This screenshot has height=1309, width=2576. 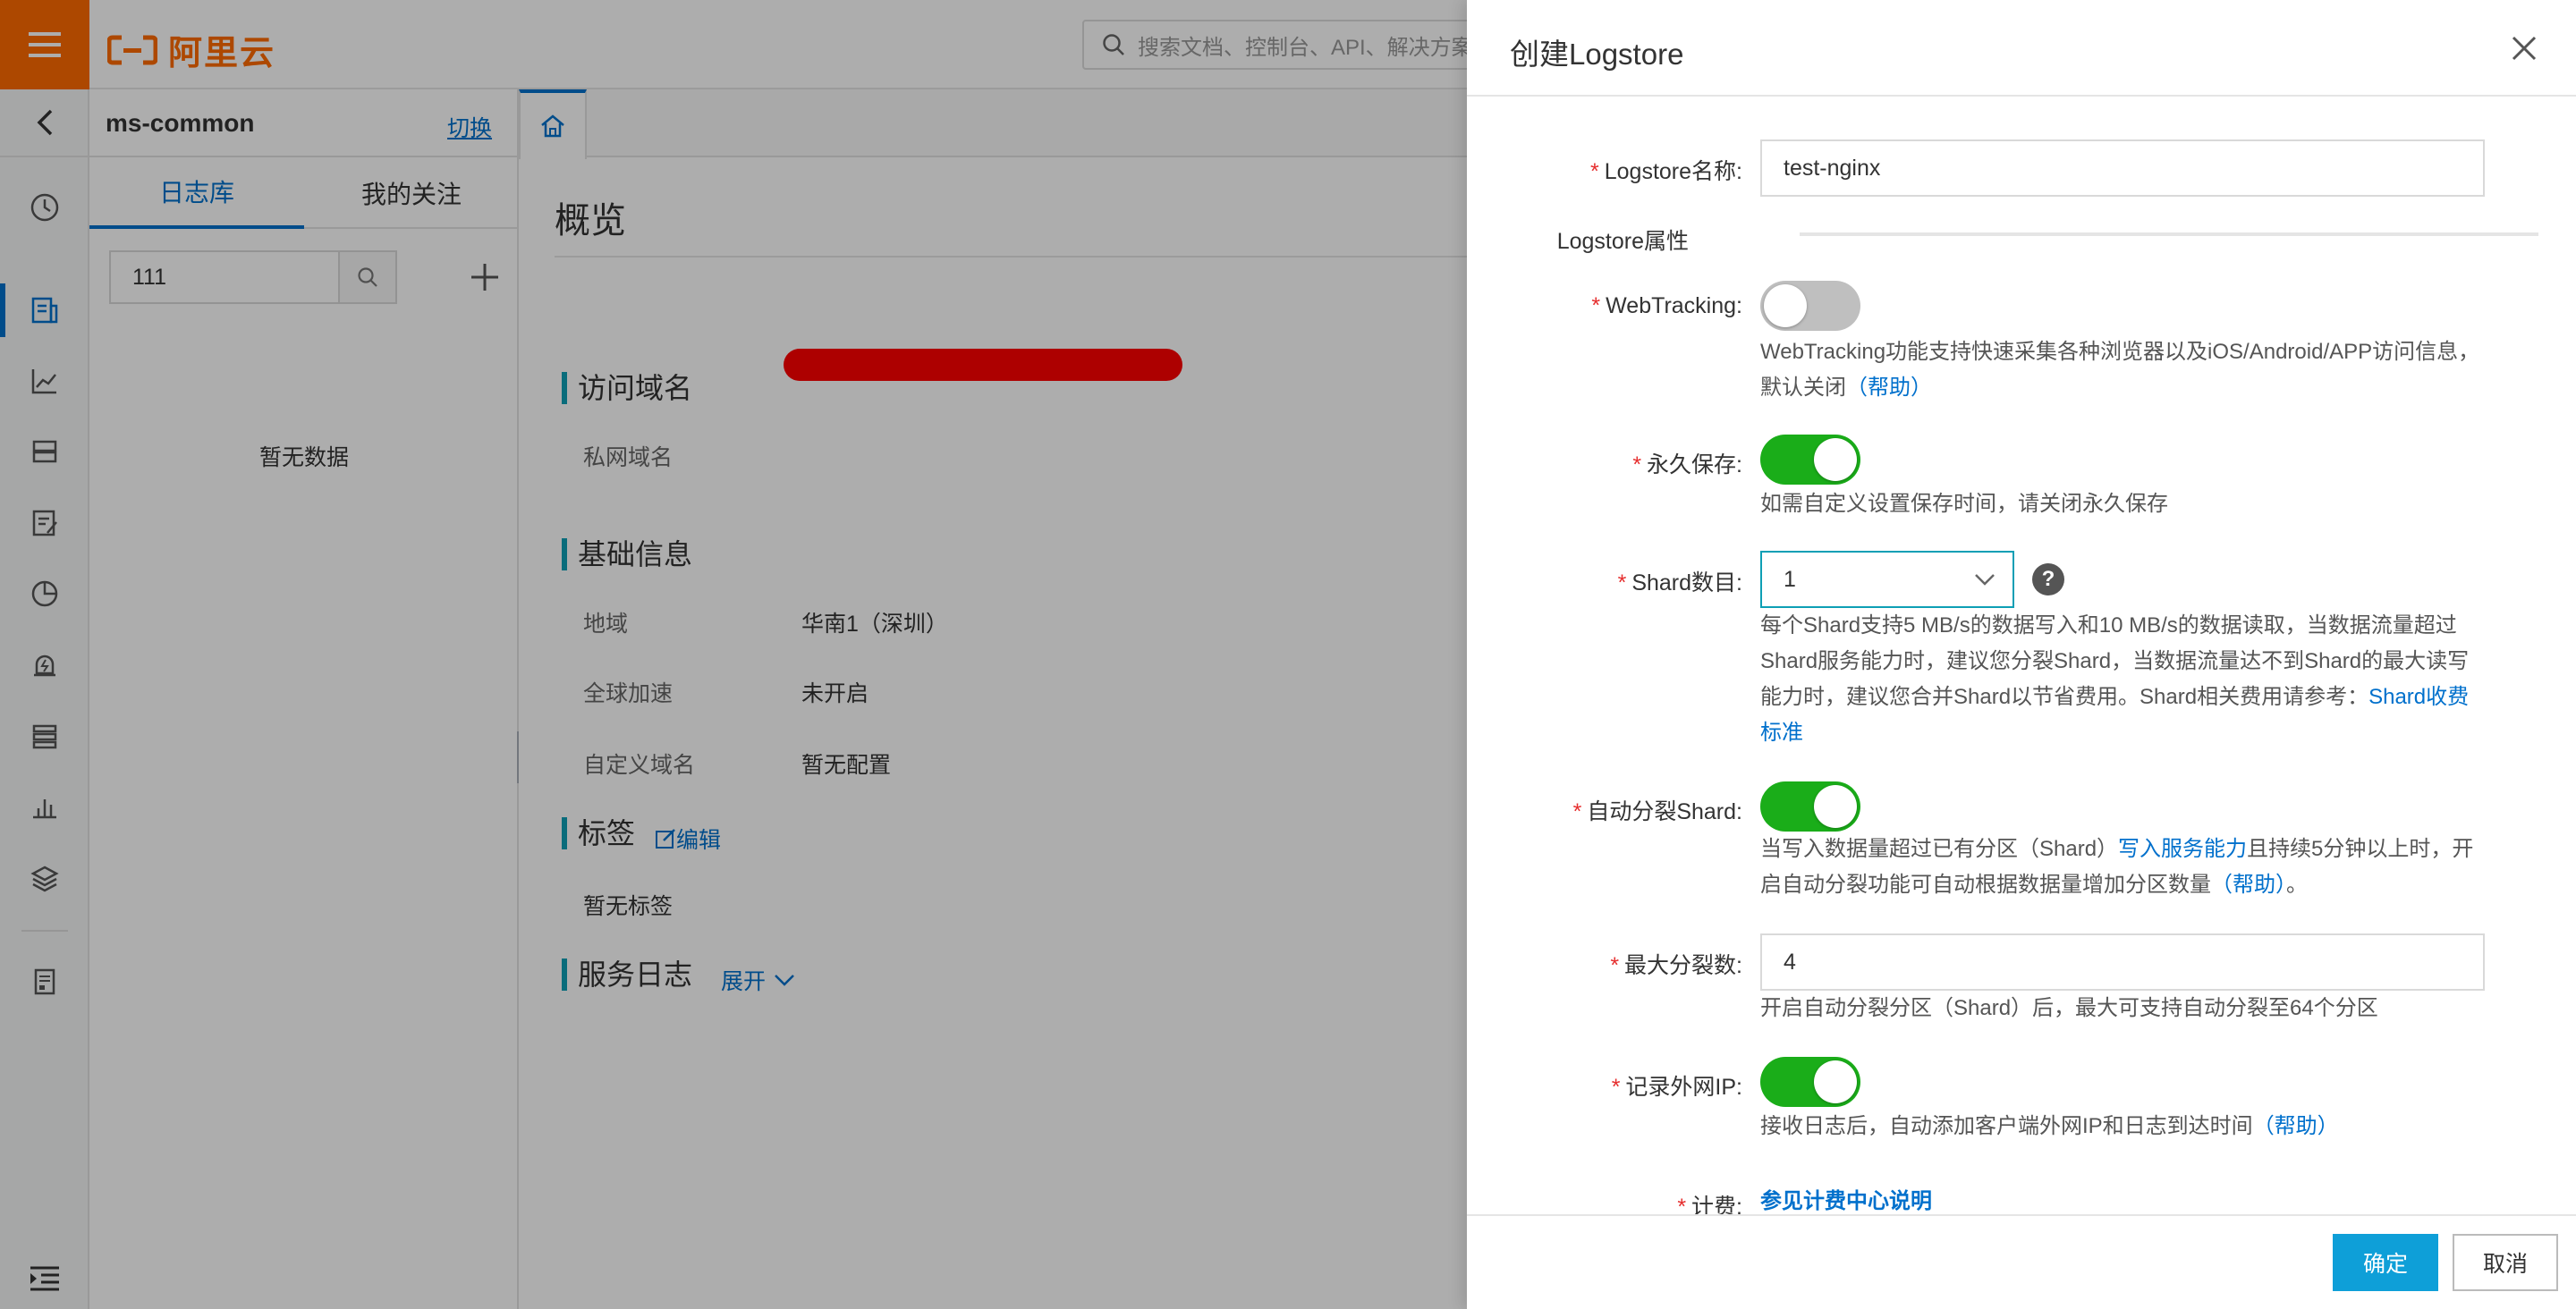 I want to click on billing-label: * 计费:, so click(x=1608, y=1201).